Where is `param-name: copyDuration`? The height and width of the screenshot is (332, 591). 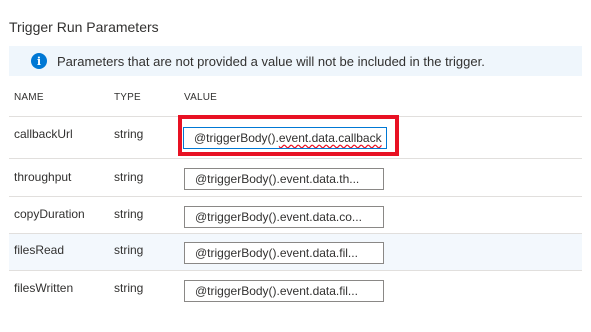
param-name: copyDuration is located at coordinates (49, 214).